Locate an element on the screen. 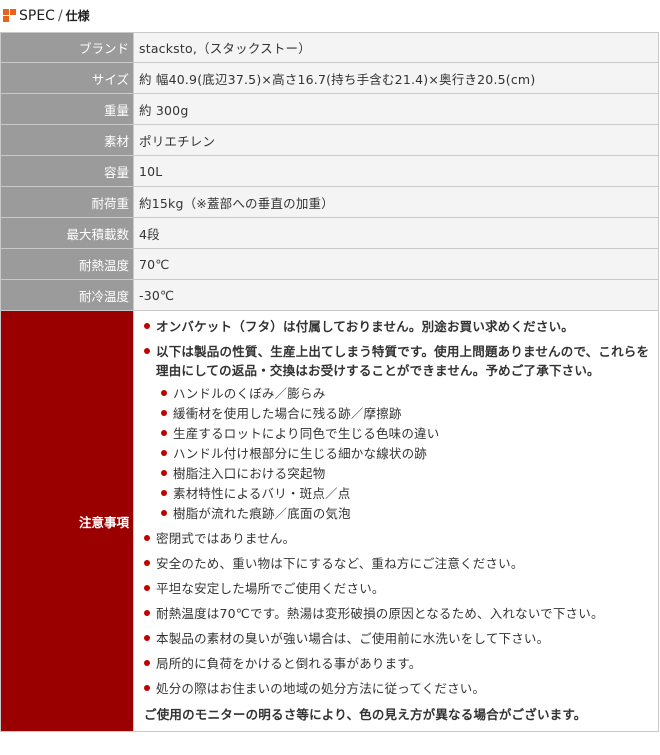 This screenshot has width=660, height=755. notice-item: 平坦な安定した場所でご使用ください。 is located at coordinates (398, 588).